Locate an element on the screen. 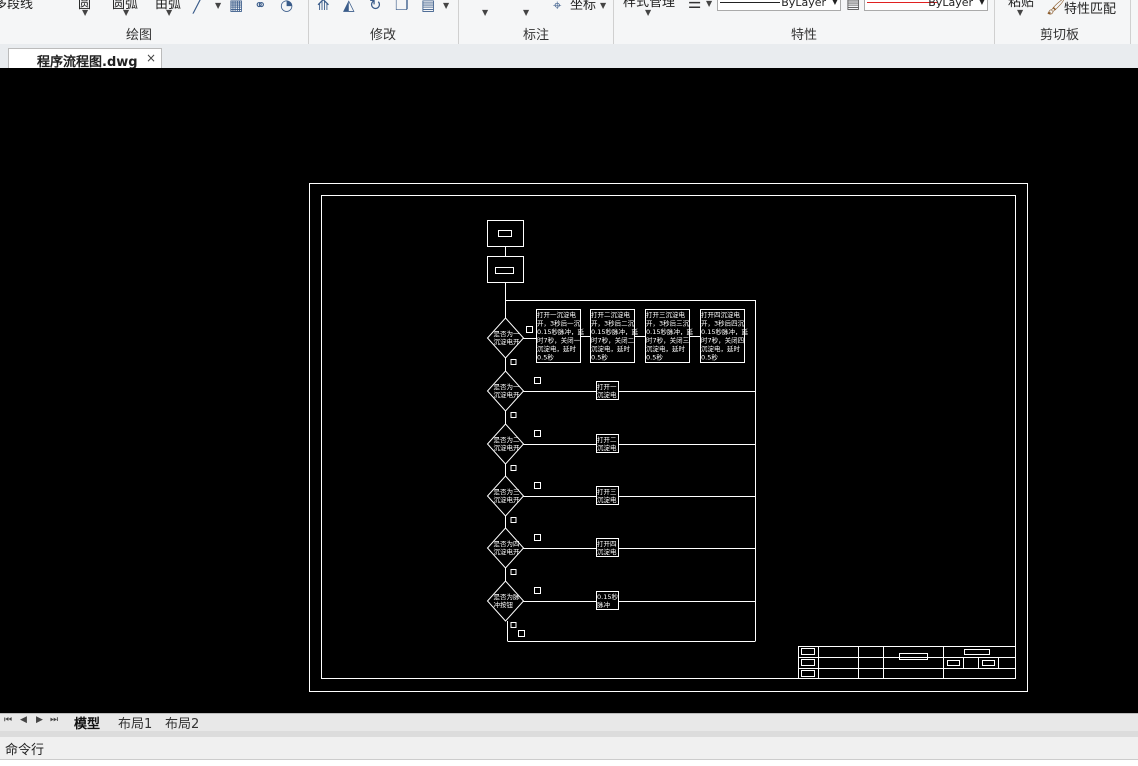 The image size is (1138, 766). lineweight-icon: ☰ is located at coordinates (694, 5).